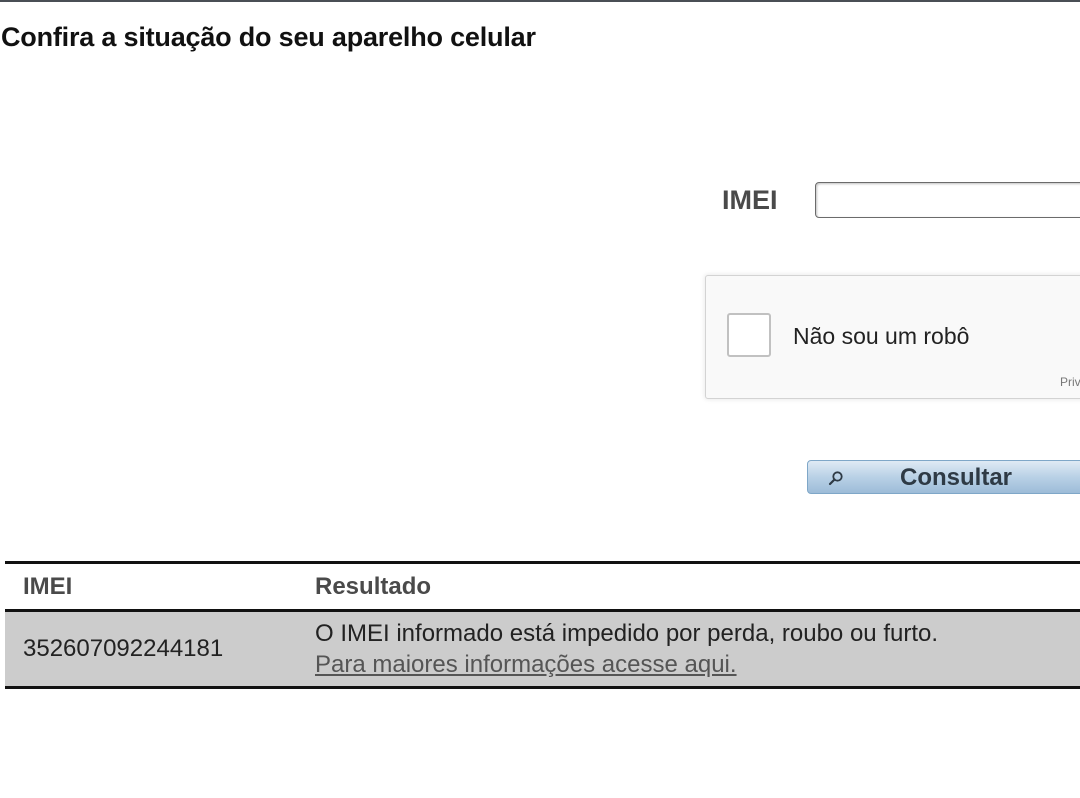 Image resolution: width=1080 pixels, height=798 pixels. I want to click on column-header-imei: IMEI, so click(48, 586).